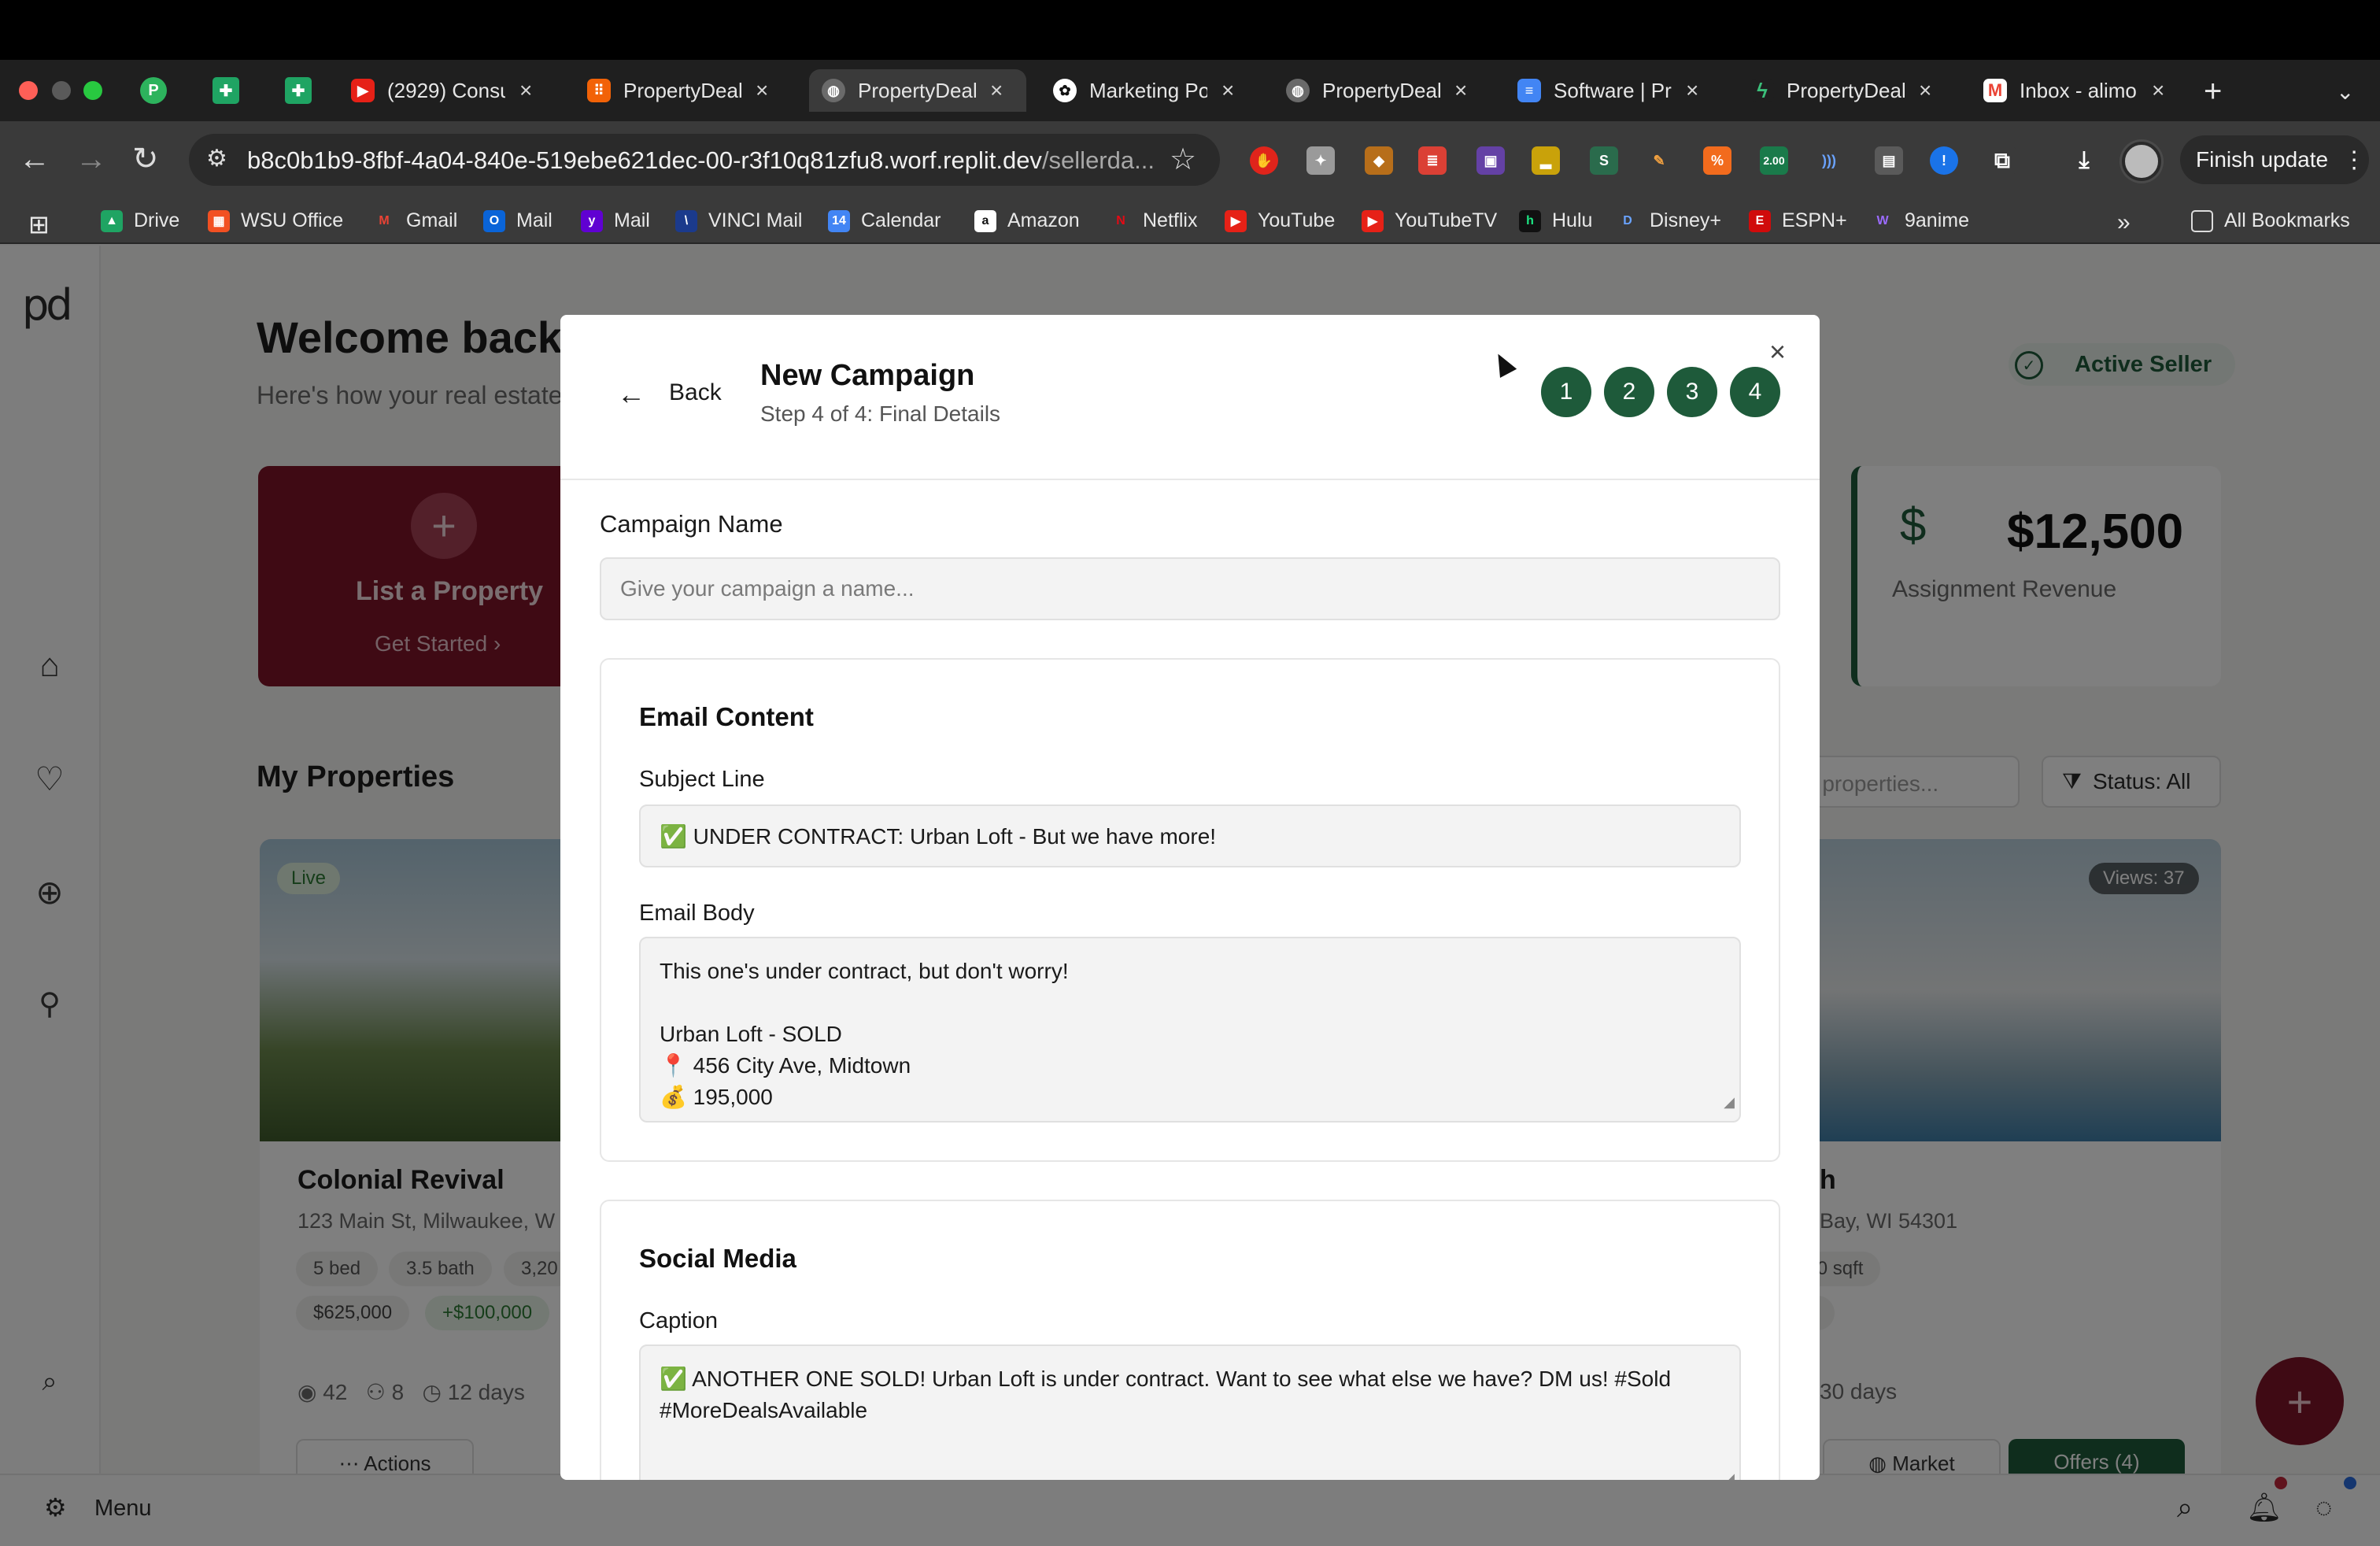  Describe the element at coordinates (1629, 392) in the screenshot. I see `step-indicator-2: 2` at that location.